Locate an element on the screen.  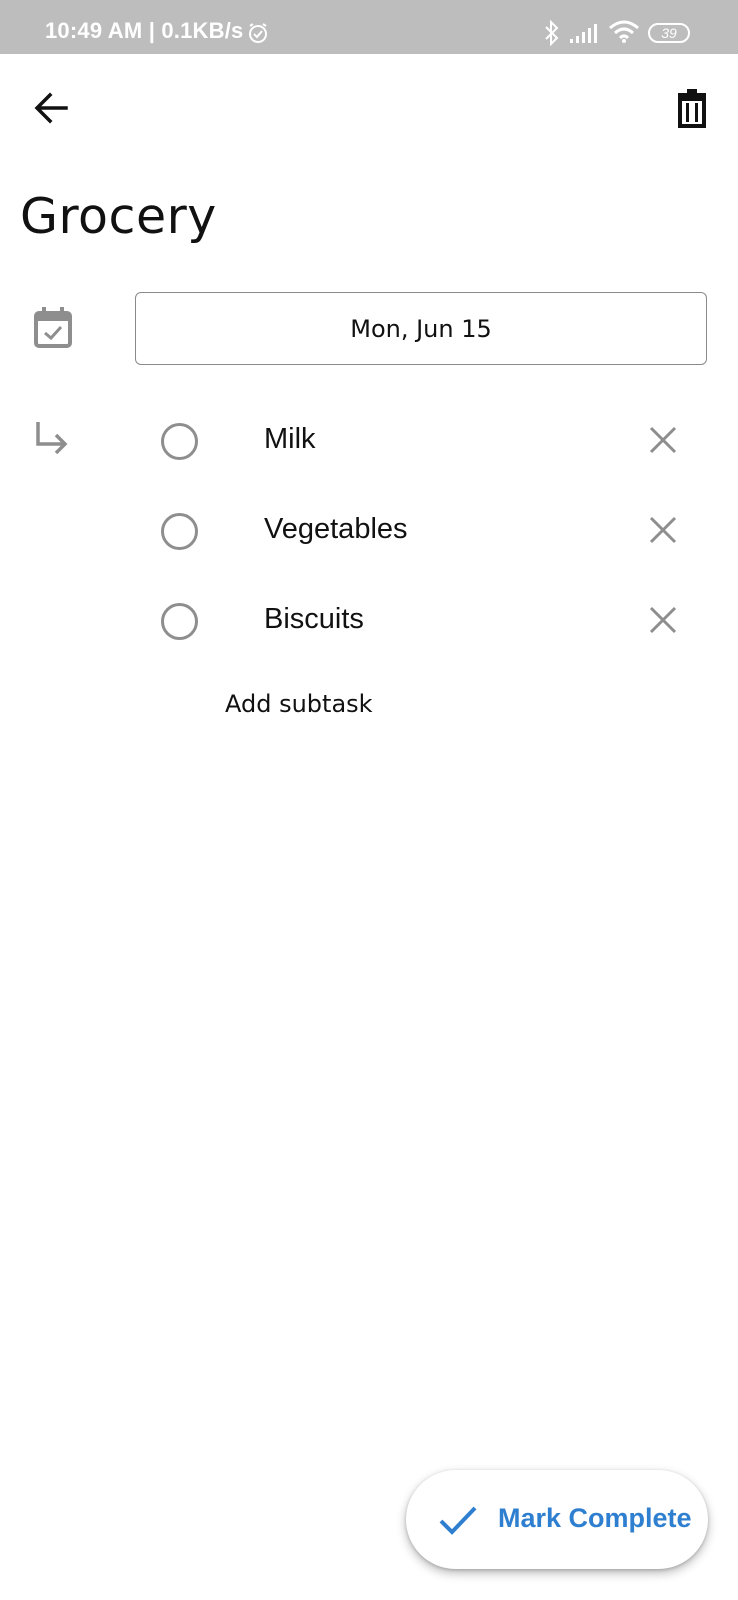
add-subtask-button: Add subtask is located at coordinates (299, 704).